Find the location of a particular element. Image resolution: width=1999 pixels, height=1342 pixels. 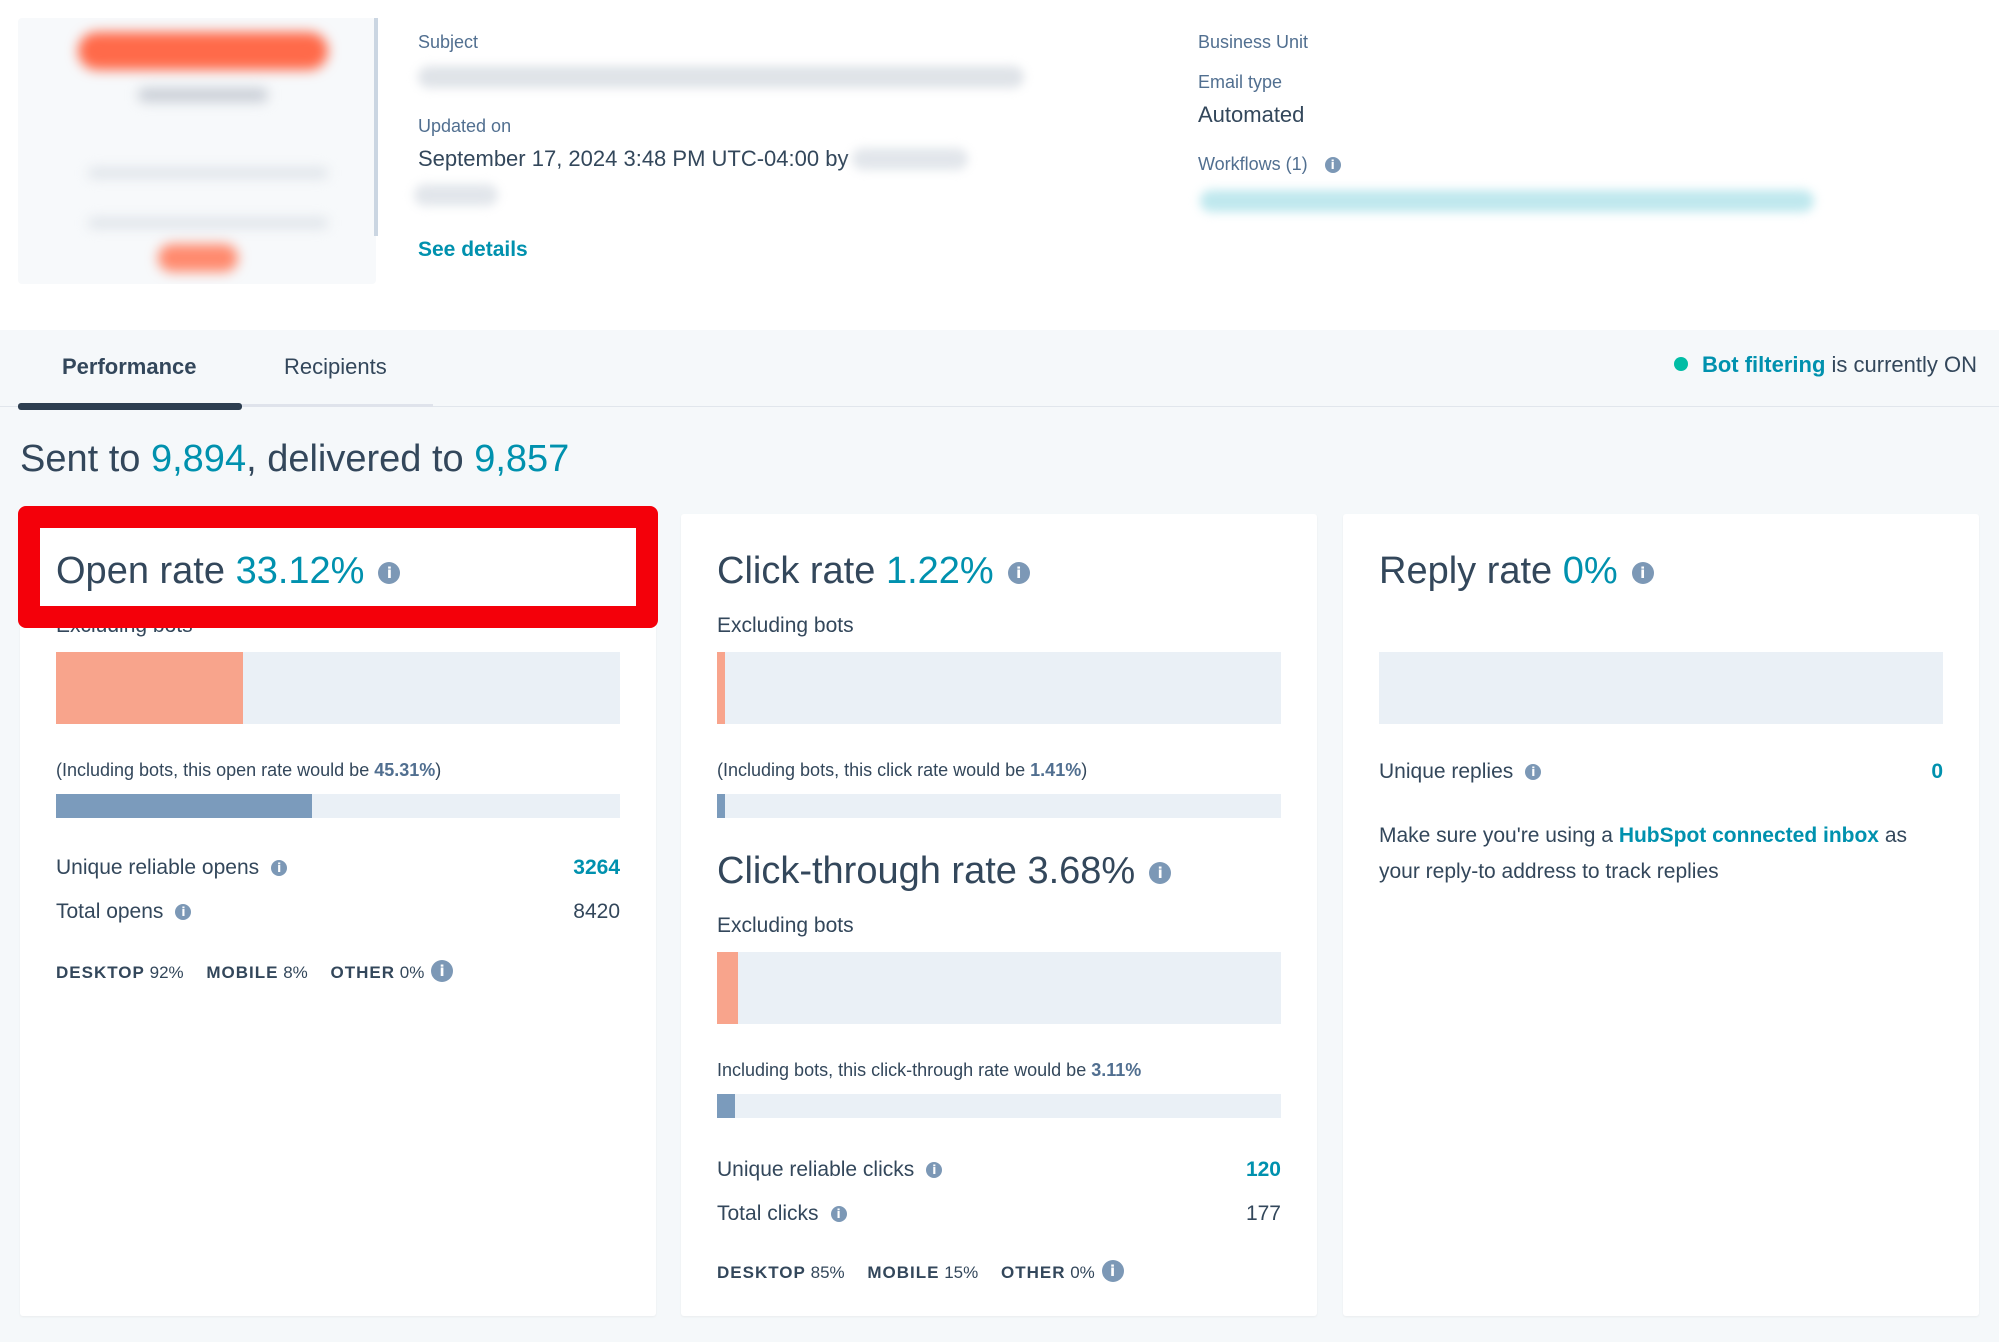

sent-prefix: Sent to is located at coordinates (80, 459).